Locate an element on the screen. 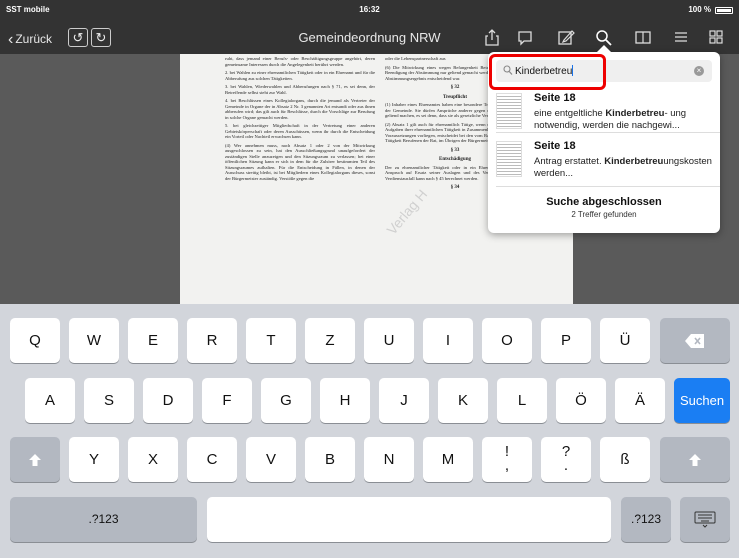  search-key: Suchen is located at coordinates (702, 400).